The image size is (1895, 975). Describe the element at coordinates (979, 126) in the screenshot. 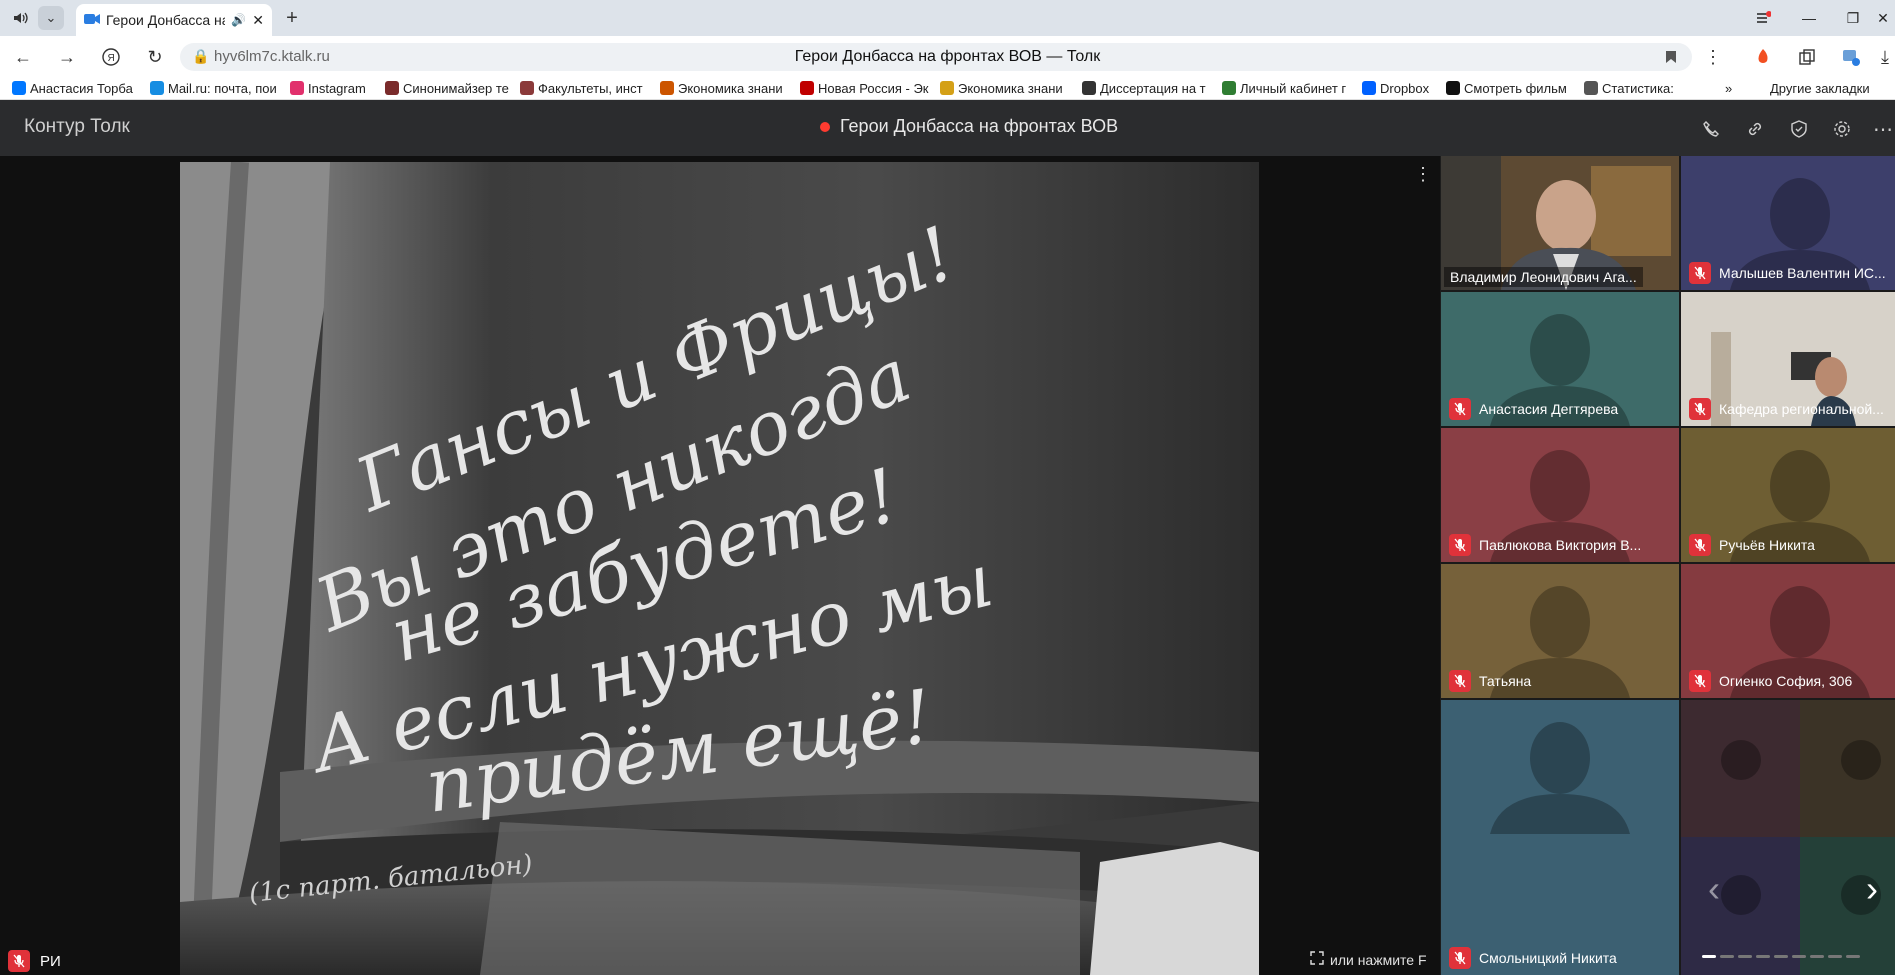

I see `meeting-title: Герои Донбасса на фронтах ВОВ` at that location.